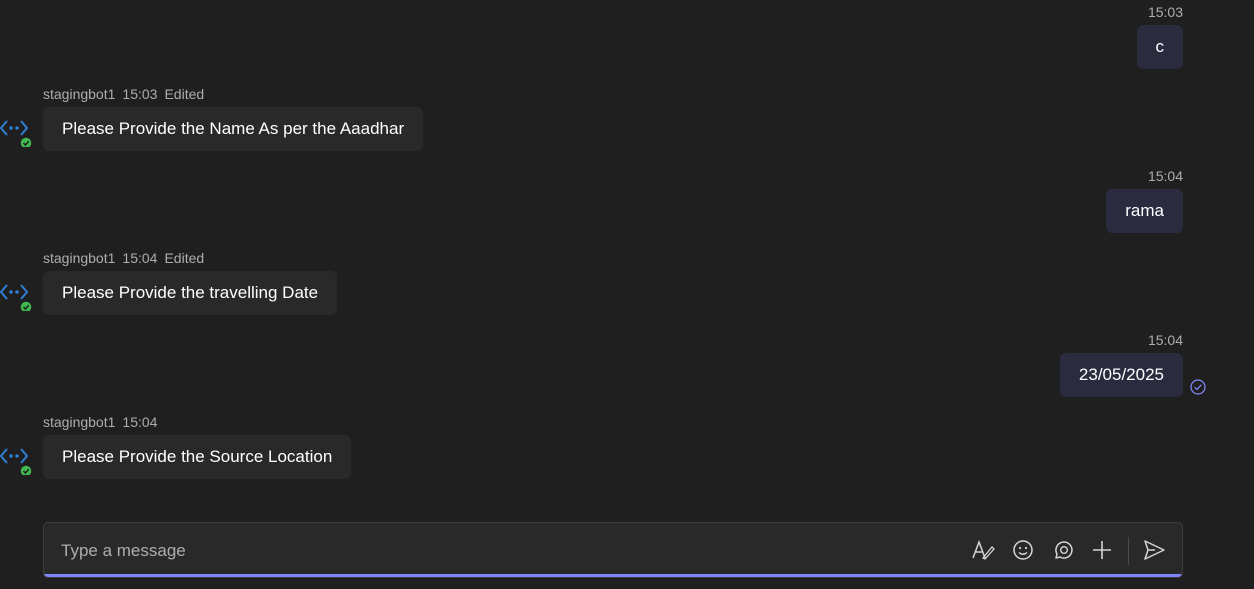 The image size is (1254, 589). Describe the element at coordinates (1198, 387) in the screenshot. I see `read-receipt-icon` at that location.